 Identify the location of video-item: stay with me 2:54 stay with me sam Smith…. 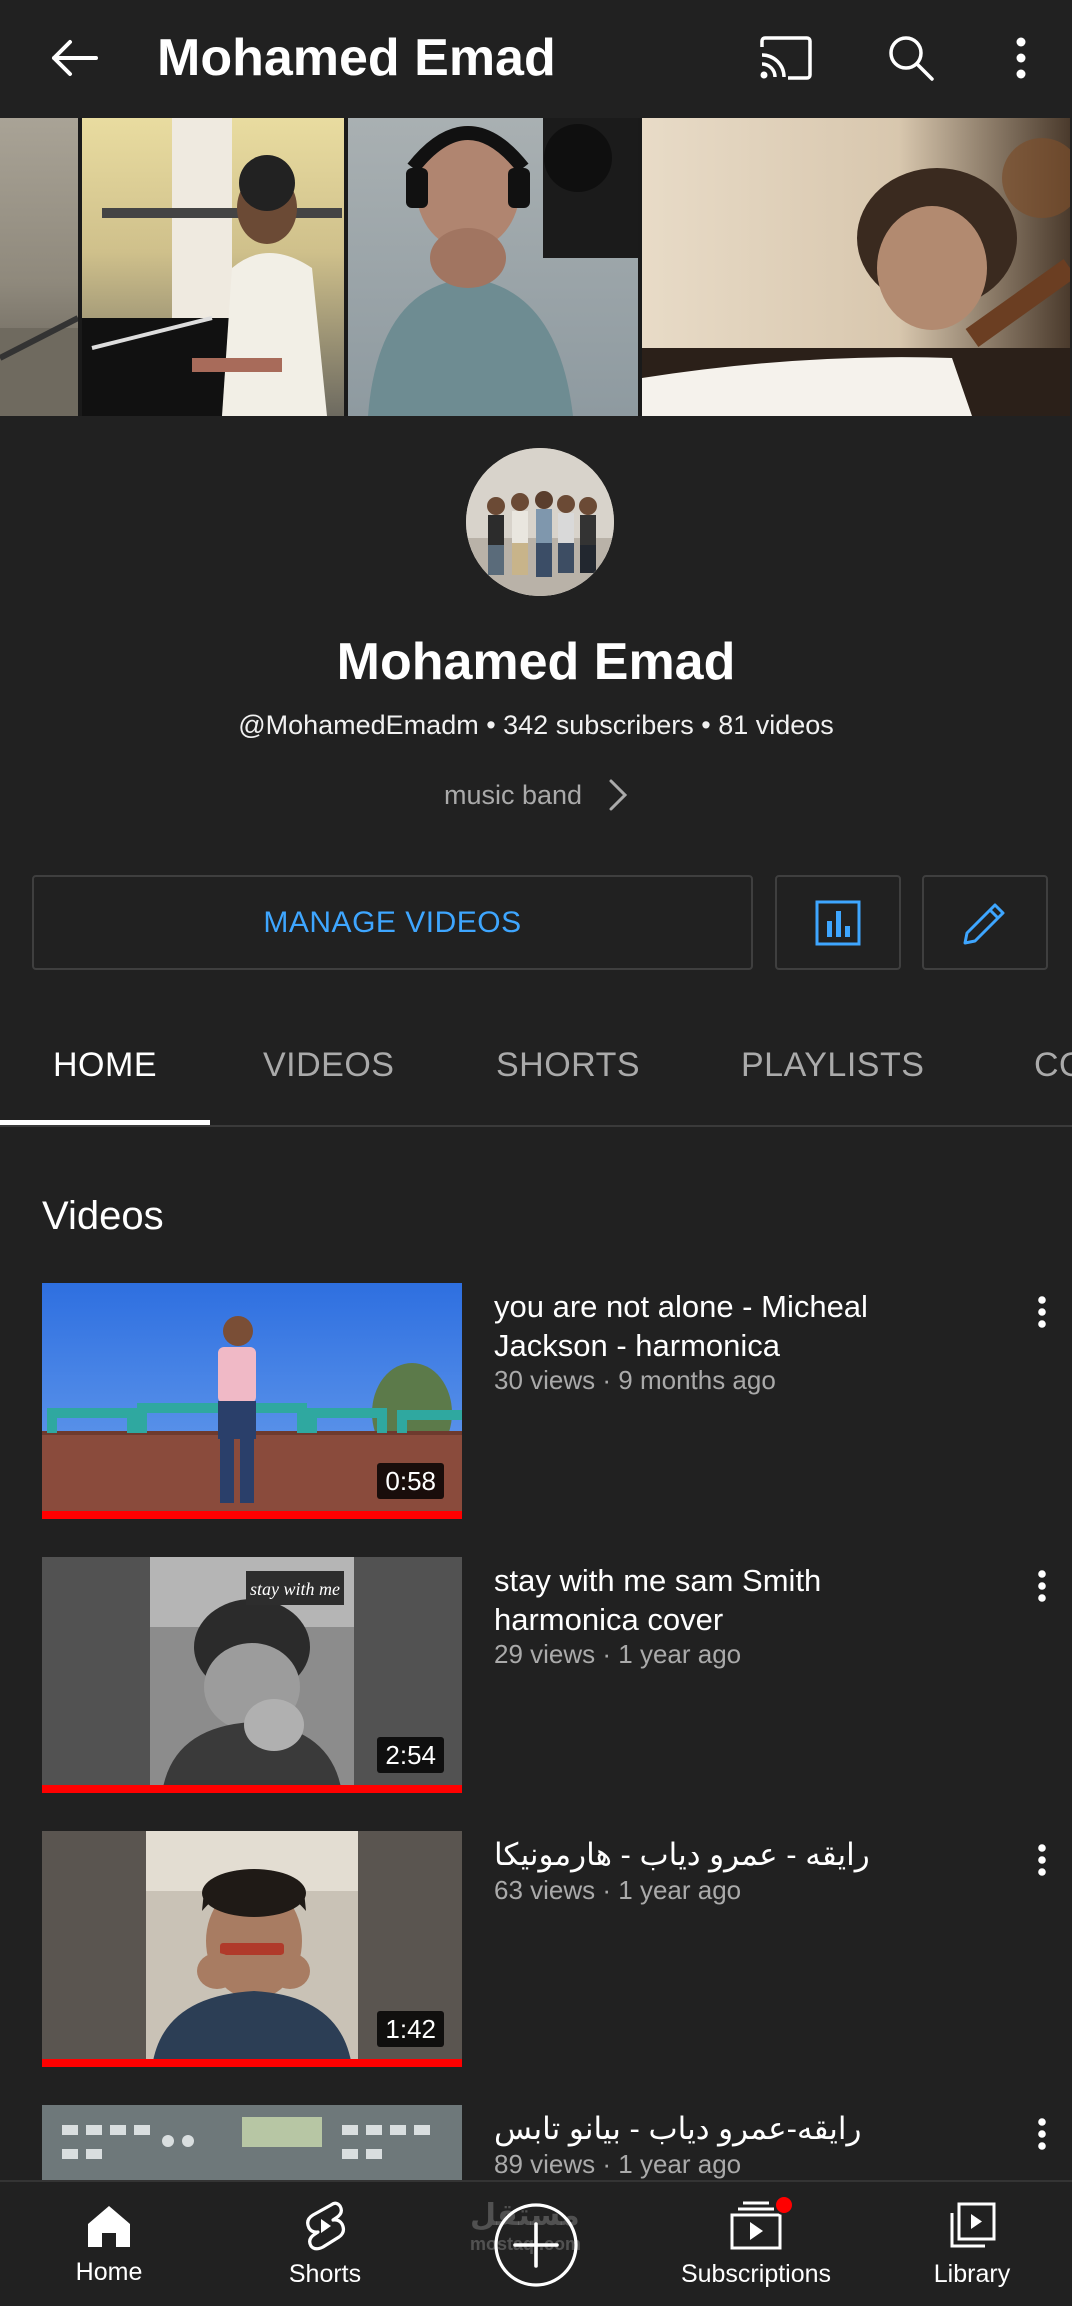
(536, 1682).